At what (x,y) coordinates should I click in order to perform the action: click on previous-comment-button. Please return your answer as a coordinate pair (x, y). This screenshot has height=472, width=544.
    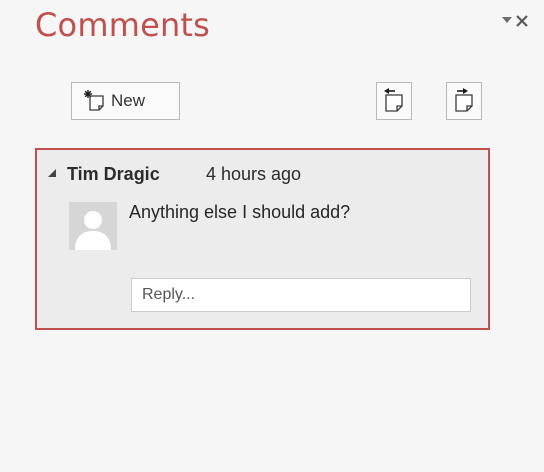
    Looking at the image, I should click on (394, 101).